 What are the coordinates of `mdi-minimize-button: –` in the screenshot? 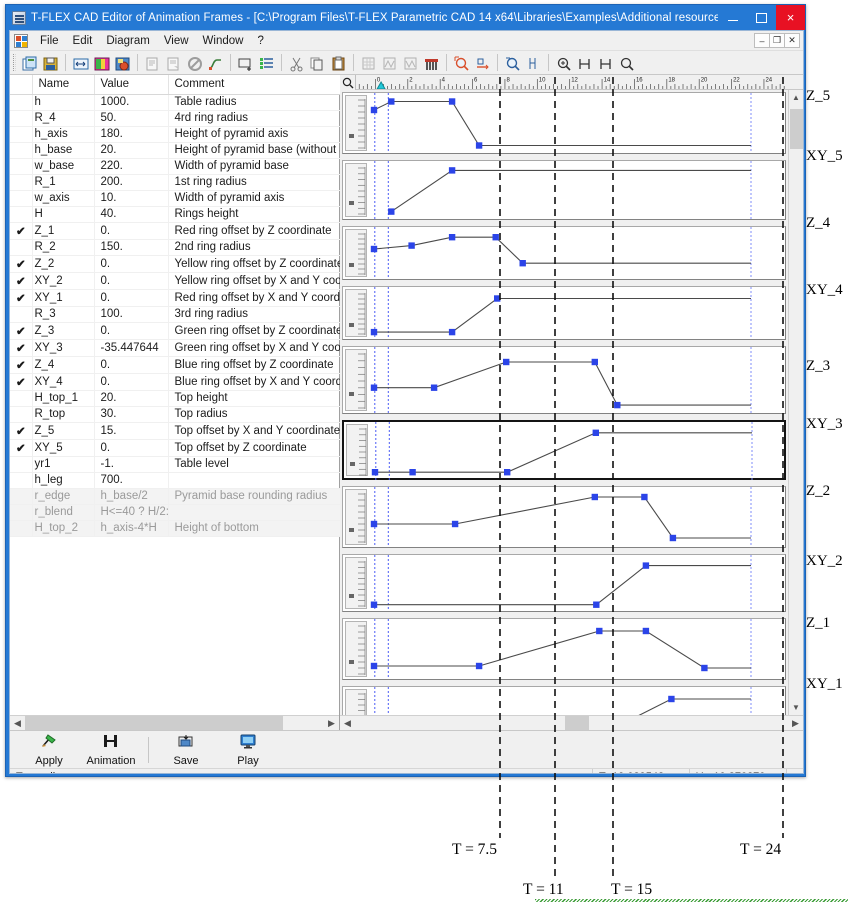 It's located at (762, 40).